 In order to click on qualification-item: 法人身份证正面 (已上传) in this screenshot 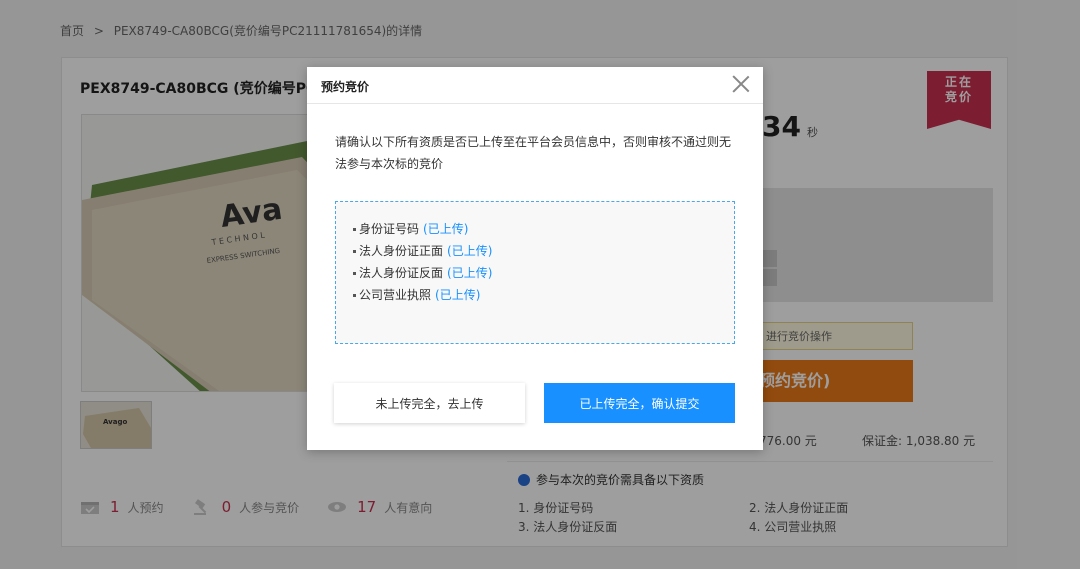, I will do `click(543, 251)`.